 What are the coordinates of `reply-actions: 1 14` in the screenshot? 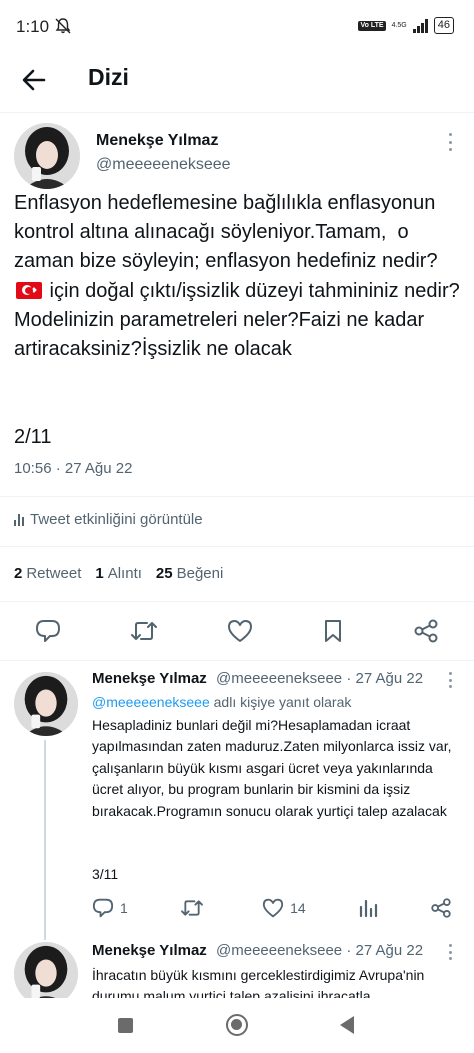 It's located at (272, 908).